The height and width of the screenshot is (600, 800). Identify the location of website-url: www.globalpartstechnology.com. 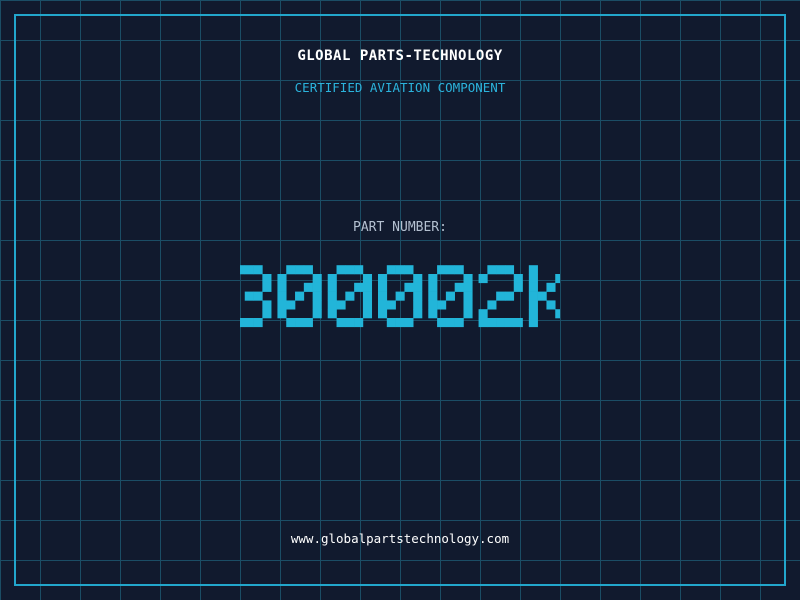
(400, 538).